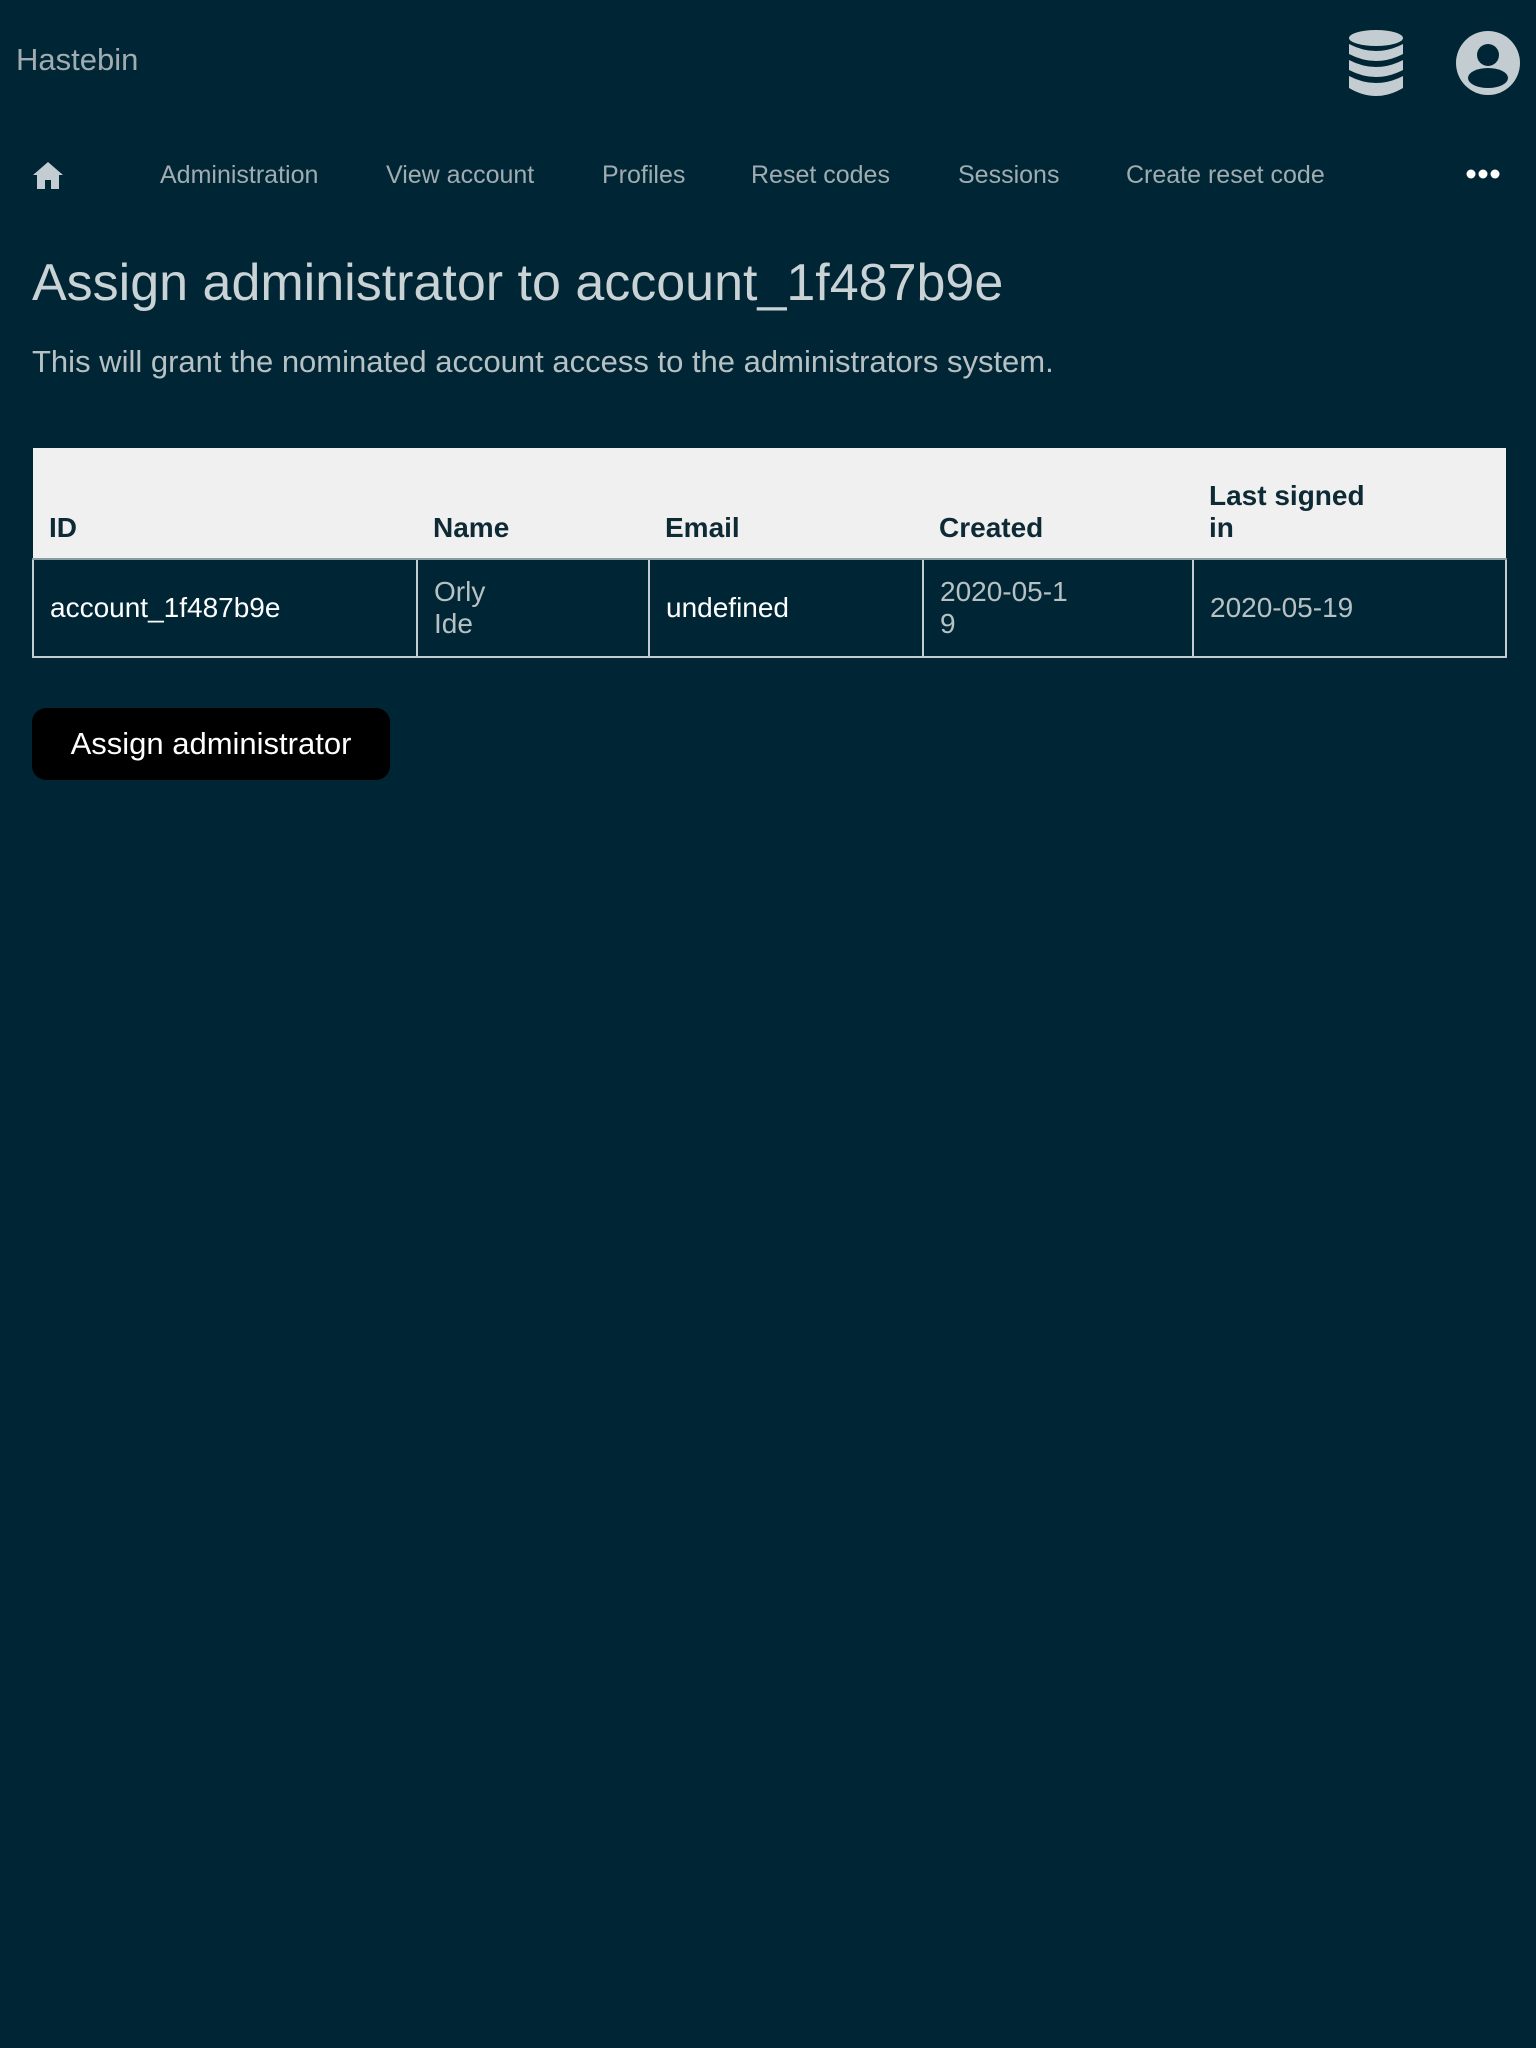 The height and width of the screenshot is (2048, 1536). Describe the element at coordinates (48, 176) in the screenshot. I see `home-icon` at that location.